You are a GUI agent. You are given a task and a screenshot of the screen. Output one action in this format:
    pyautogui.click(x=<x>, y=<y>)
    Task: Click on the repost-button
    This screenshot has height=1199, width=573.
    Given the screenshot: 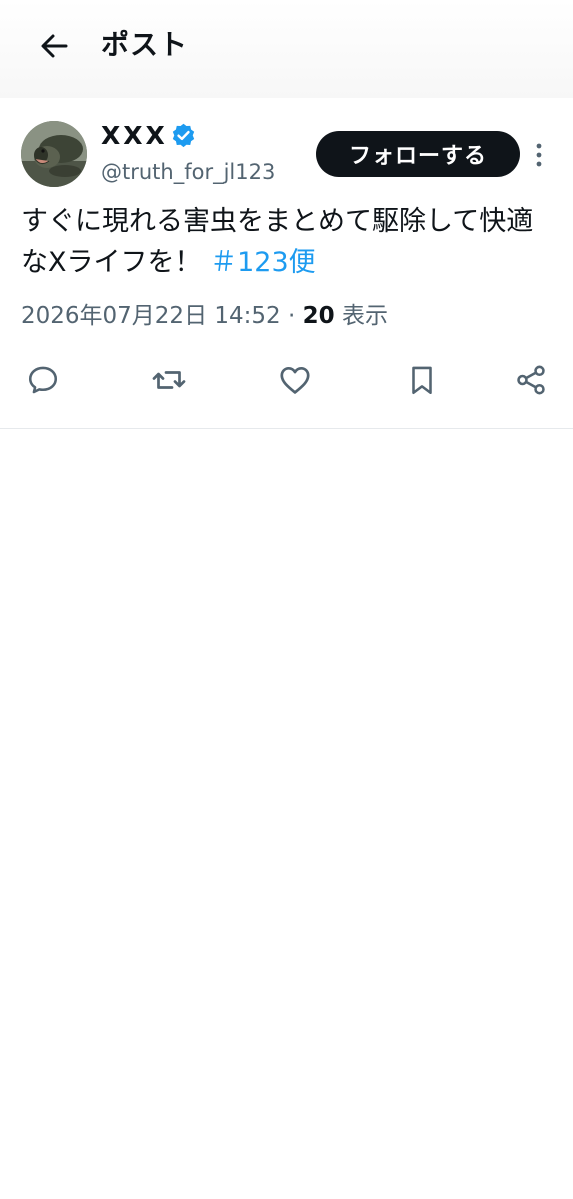 What is the action you would take?
    pyautogui.click(x=169, y=380)
    